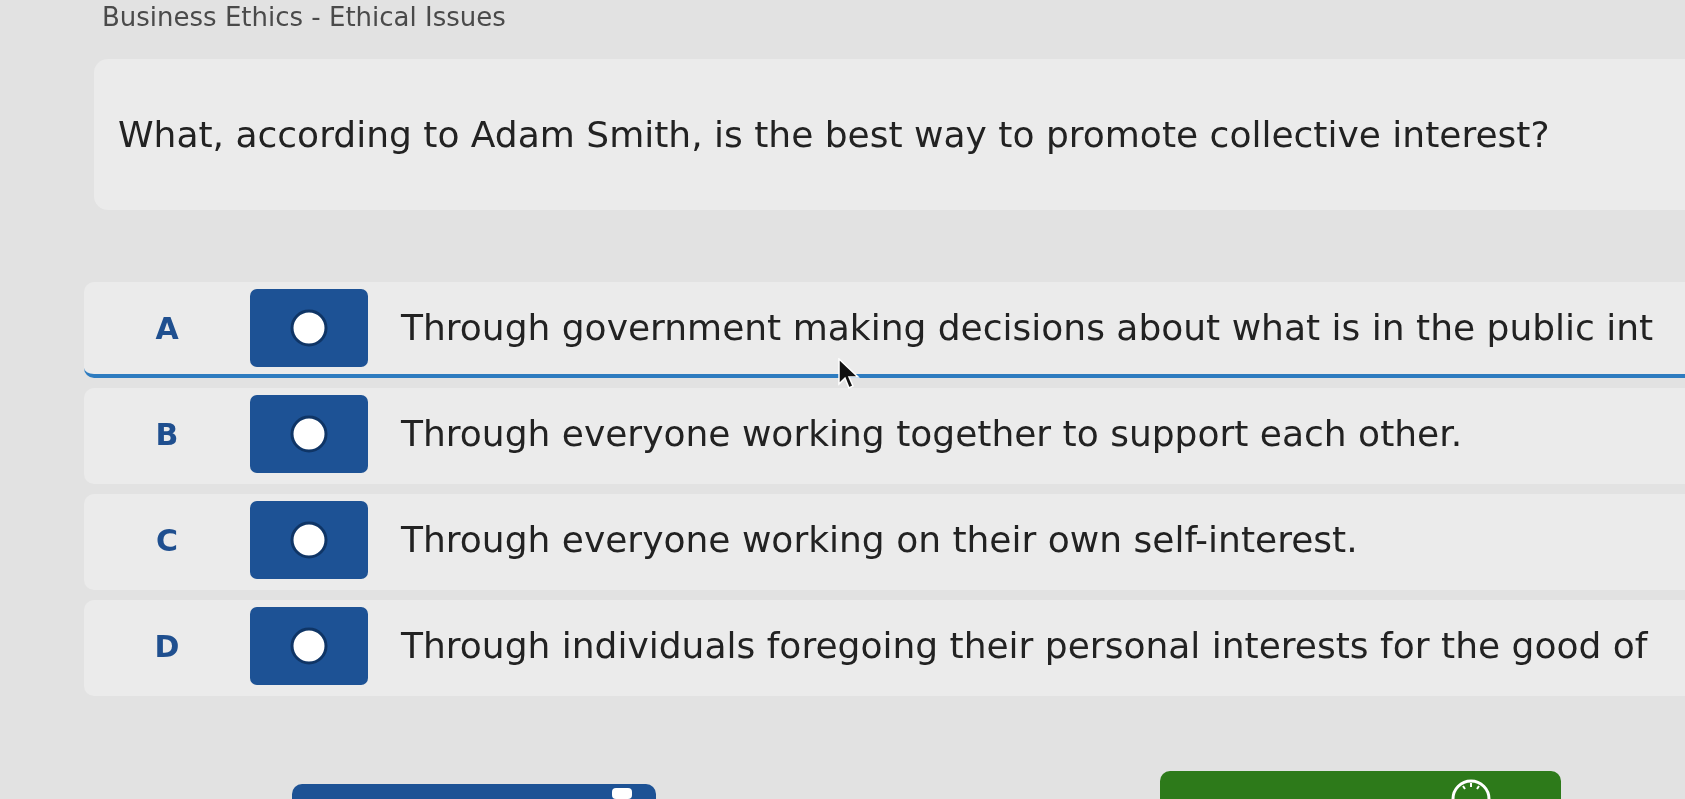 This screenshot has height=799, width=1685. What do you see at coordinates (1024, 646) in the screenshot?
I see `option-text: Through individuals foregoing their personal interests for the good of` at bounding box center [1024, 646].